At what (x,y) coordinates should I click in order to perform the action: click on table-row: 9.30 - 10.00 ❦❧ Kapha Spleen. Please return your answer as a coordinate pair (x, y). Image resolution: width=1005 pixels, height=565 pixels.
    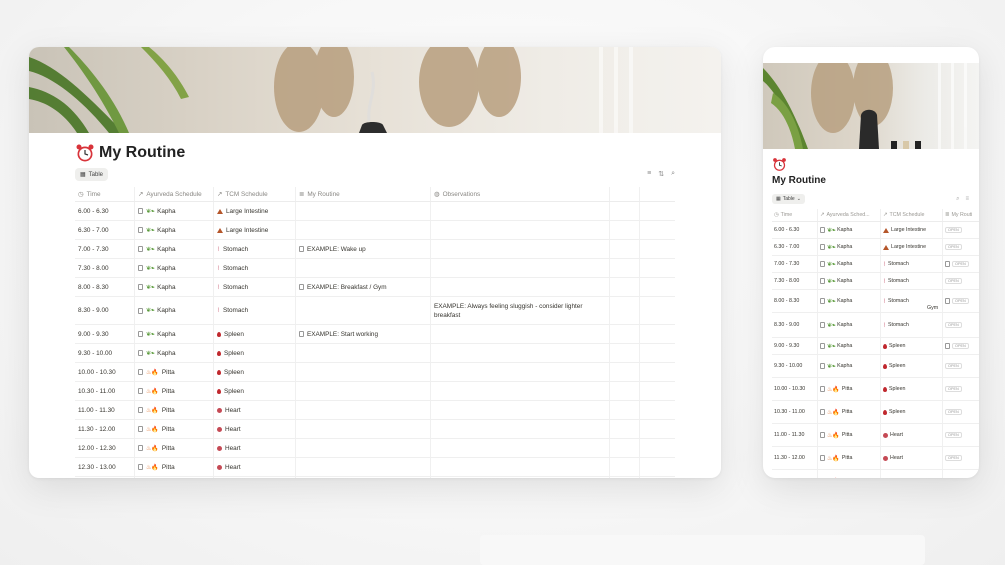
    Looking at the image, I should click on (375, 353).